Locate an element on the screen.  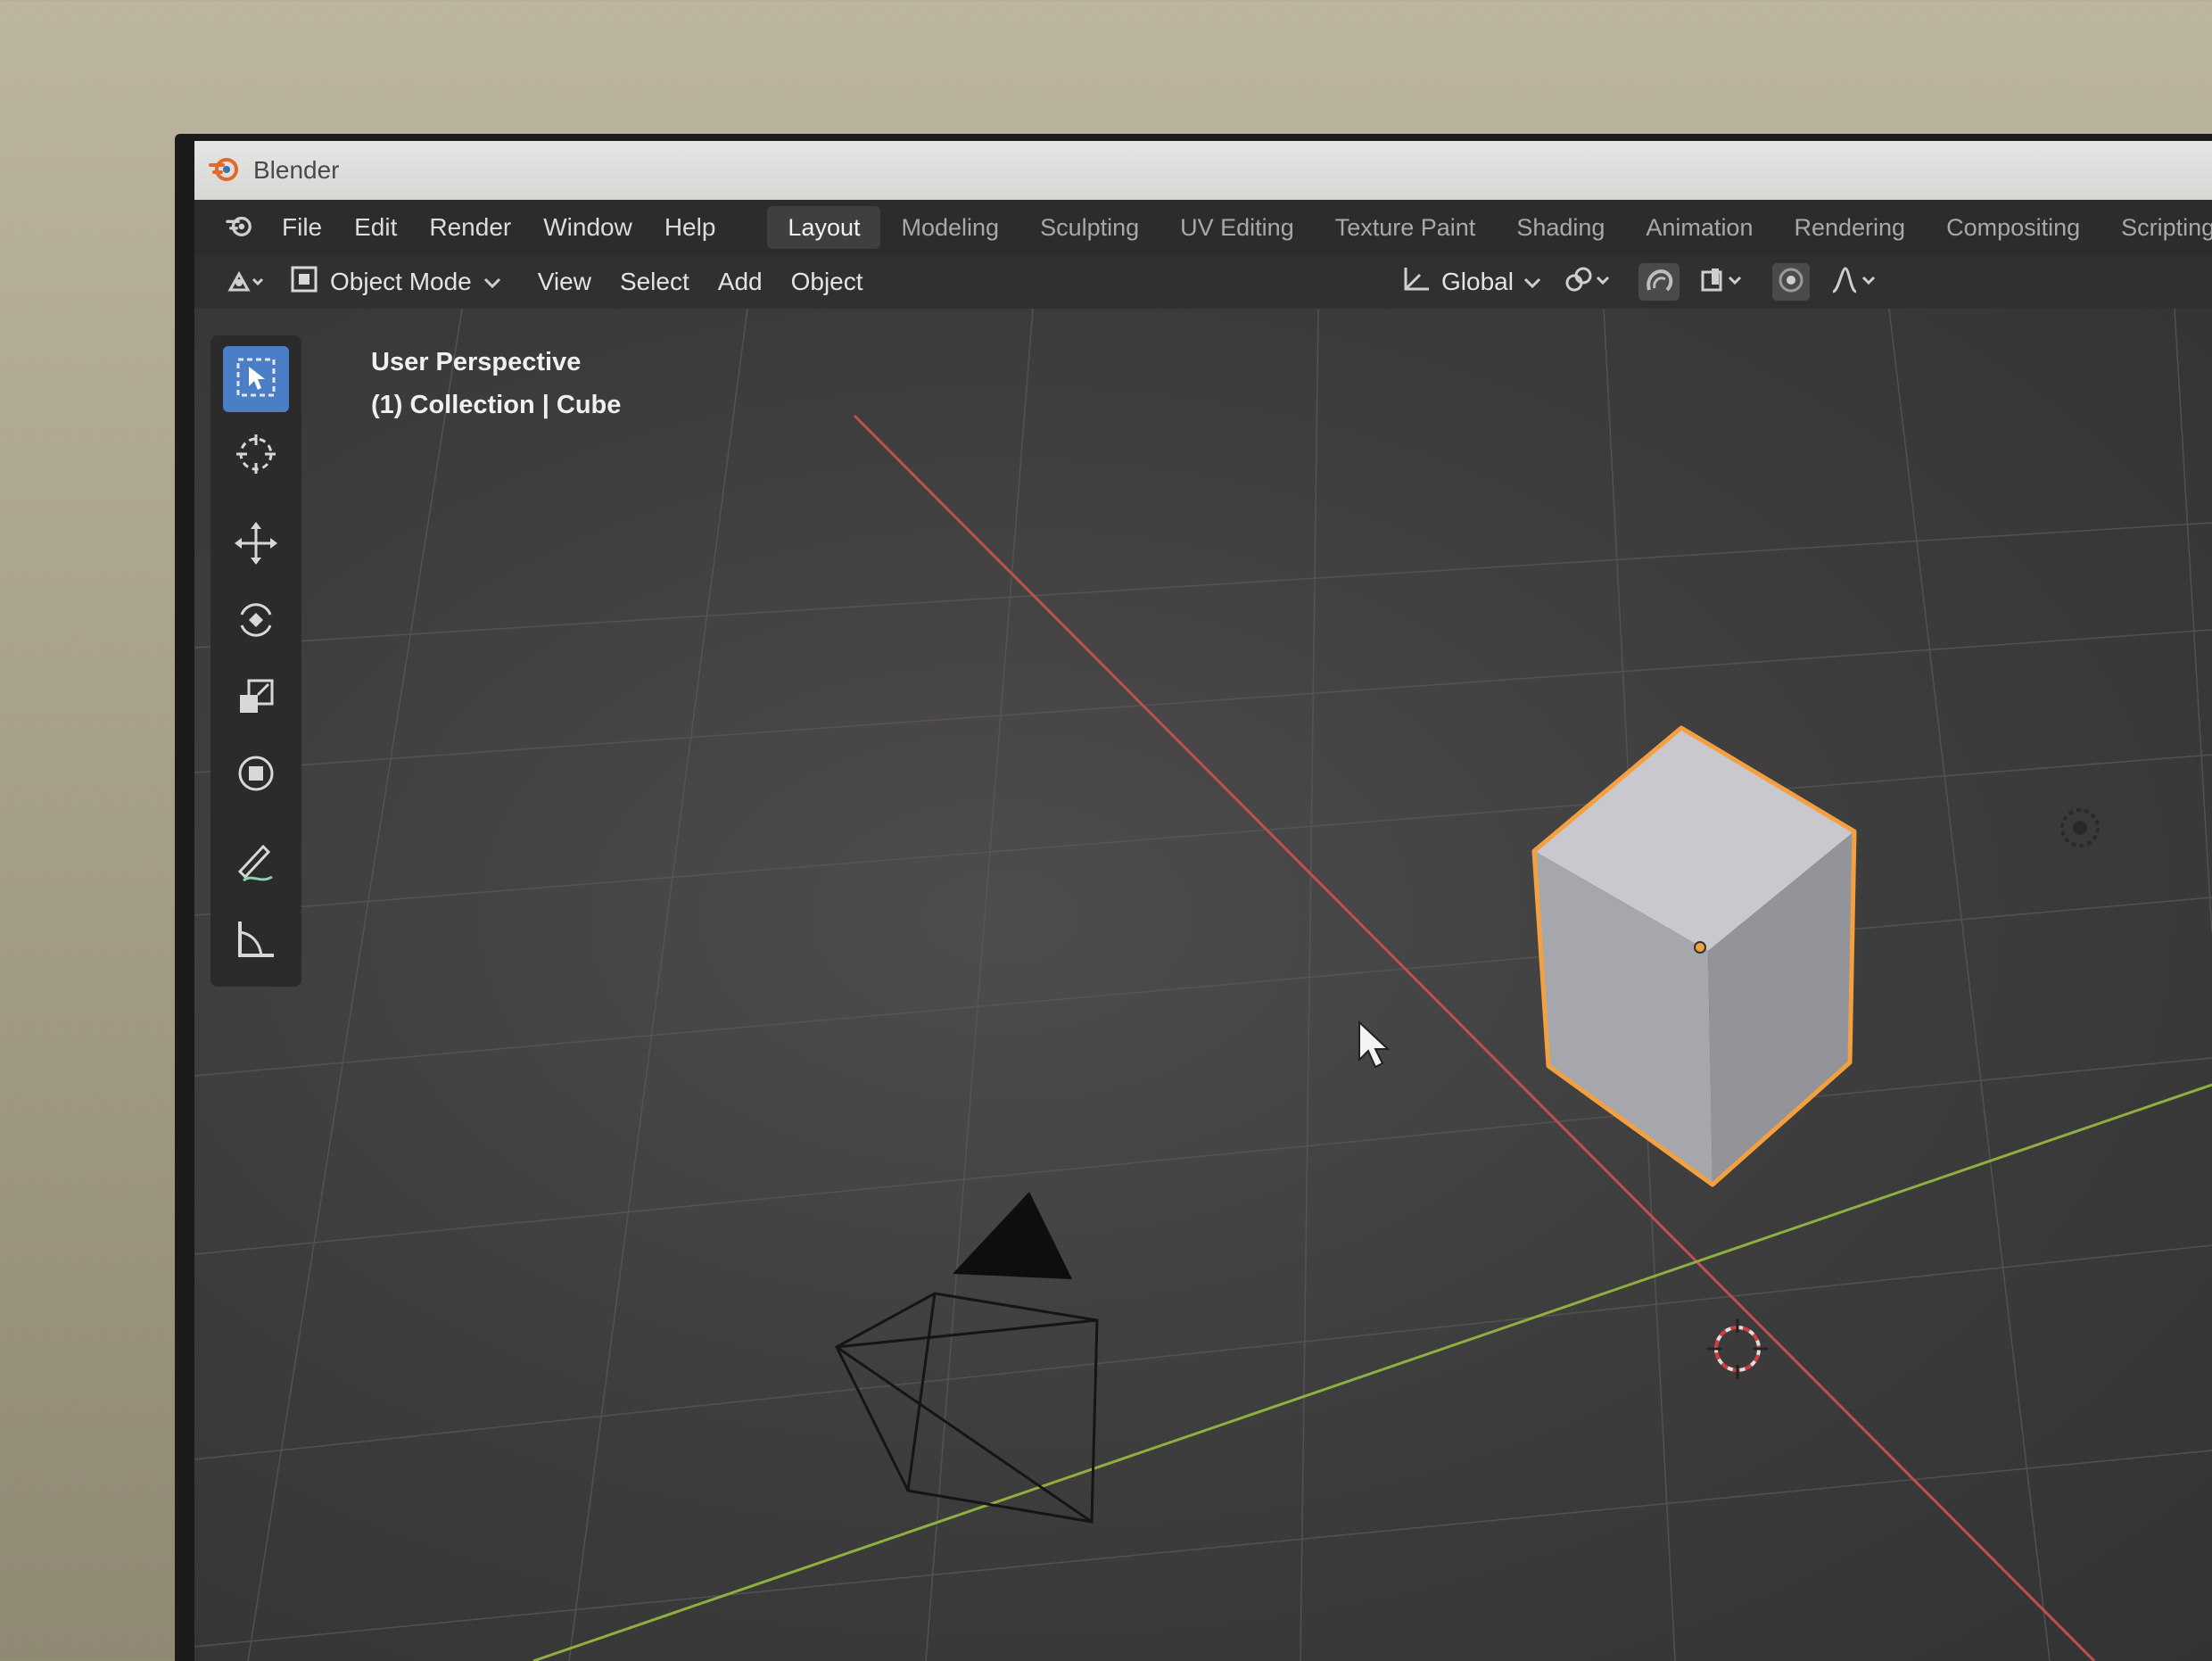
select-box-icon is located at coordinates (256, 379).